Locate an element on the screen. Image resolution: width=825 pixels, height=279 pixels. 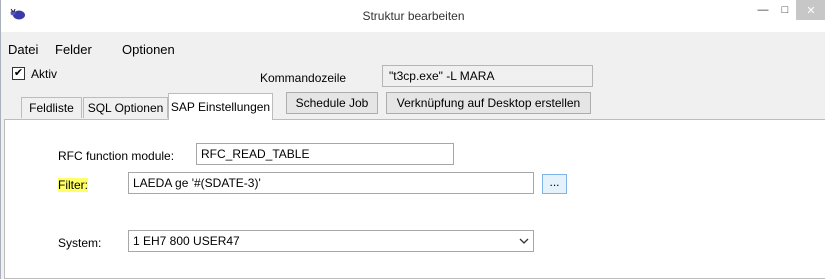
tab-feldliste: Feldliste is located at coordinates (51, 107).